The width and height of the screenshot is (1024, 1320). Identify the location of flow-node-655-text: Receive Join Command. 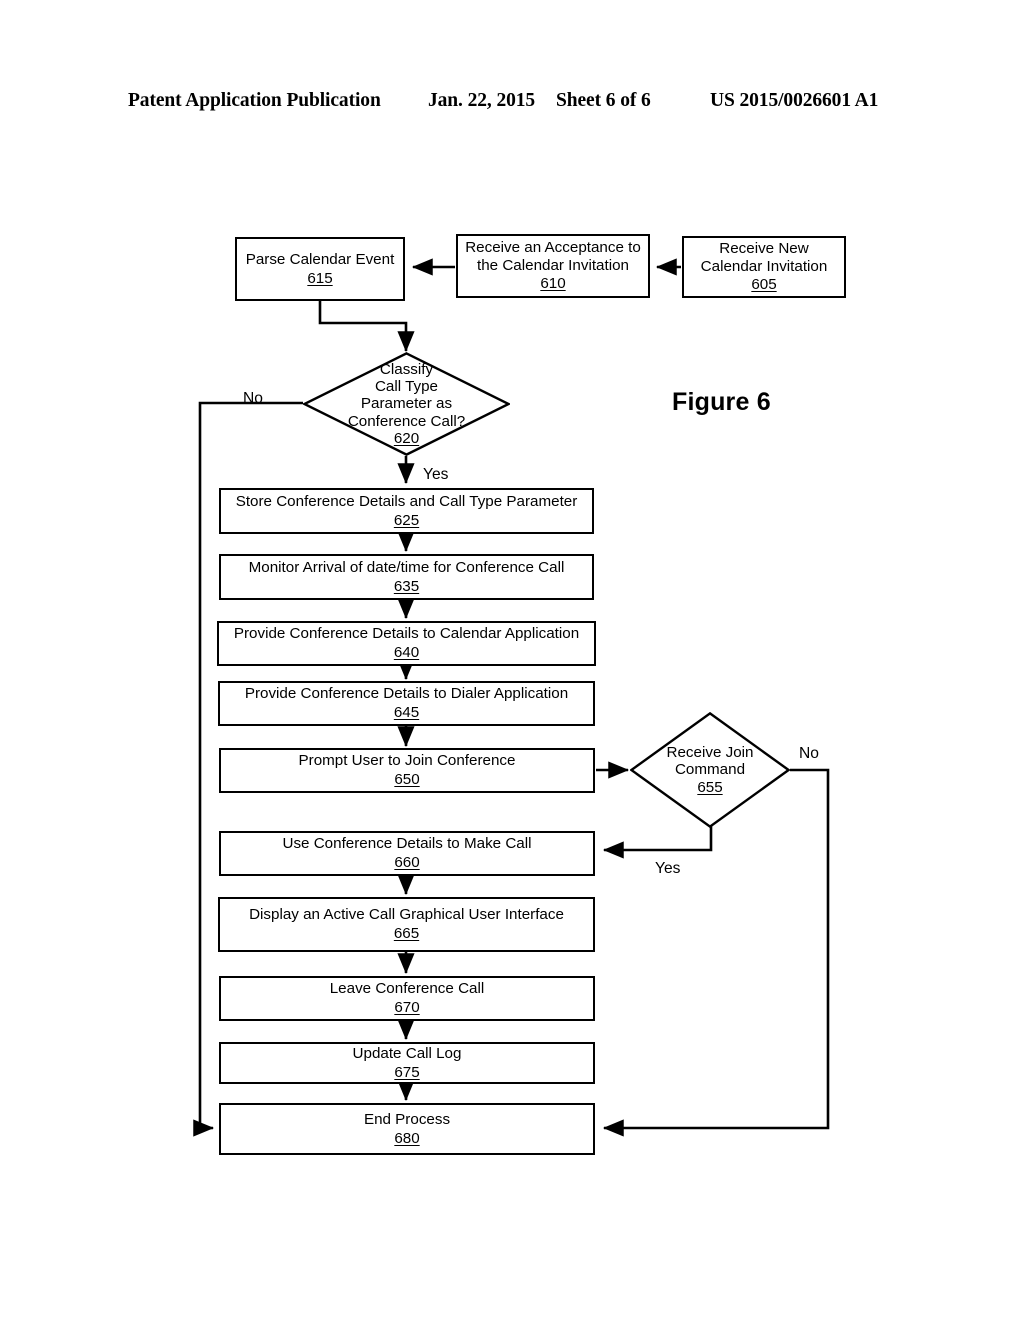
(710, 761).